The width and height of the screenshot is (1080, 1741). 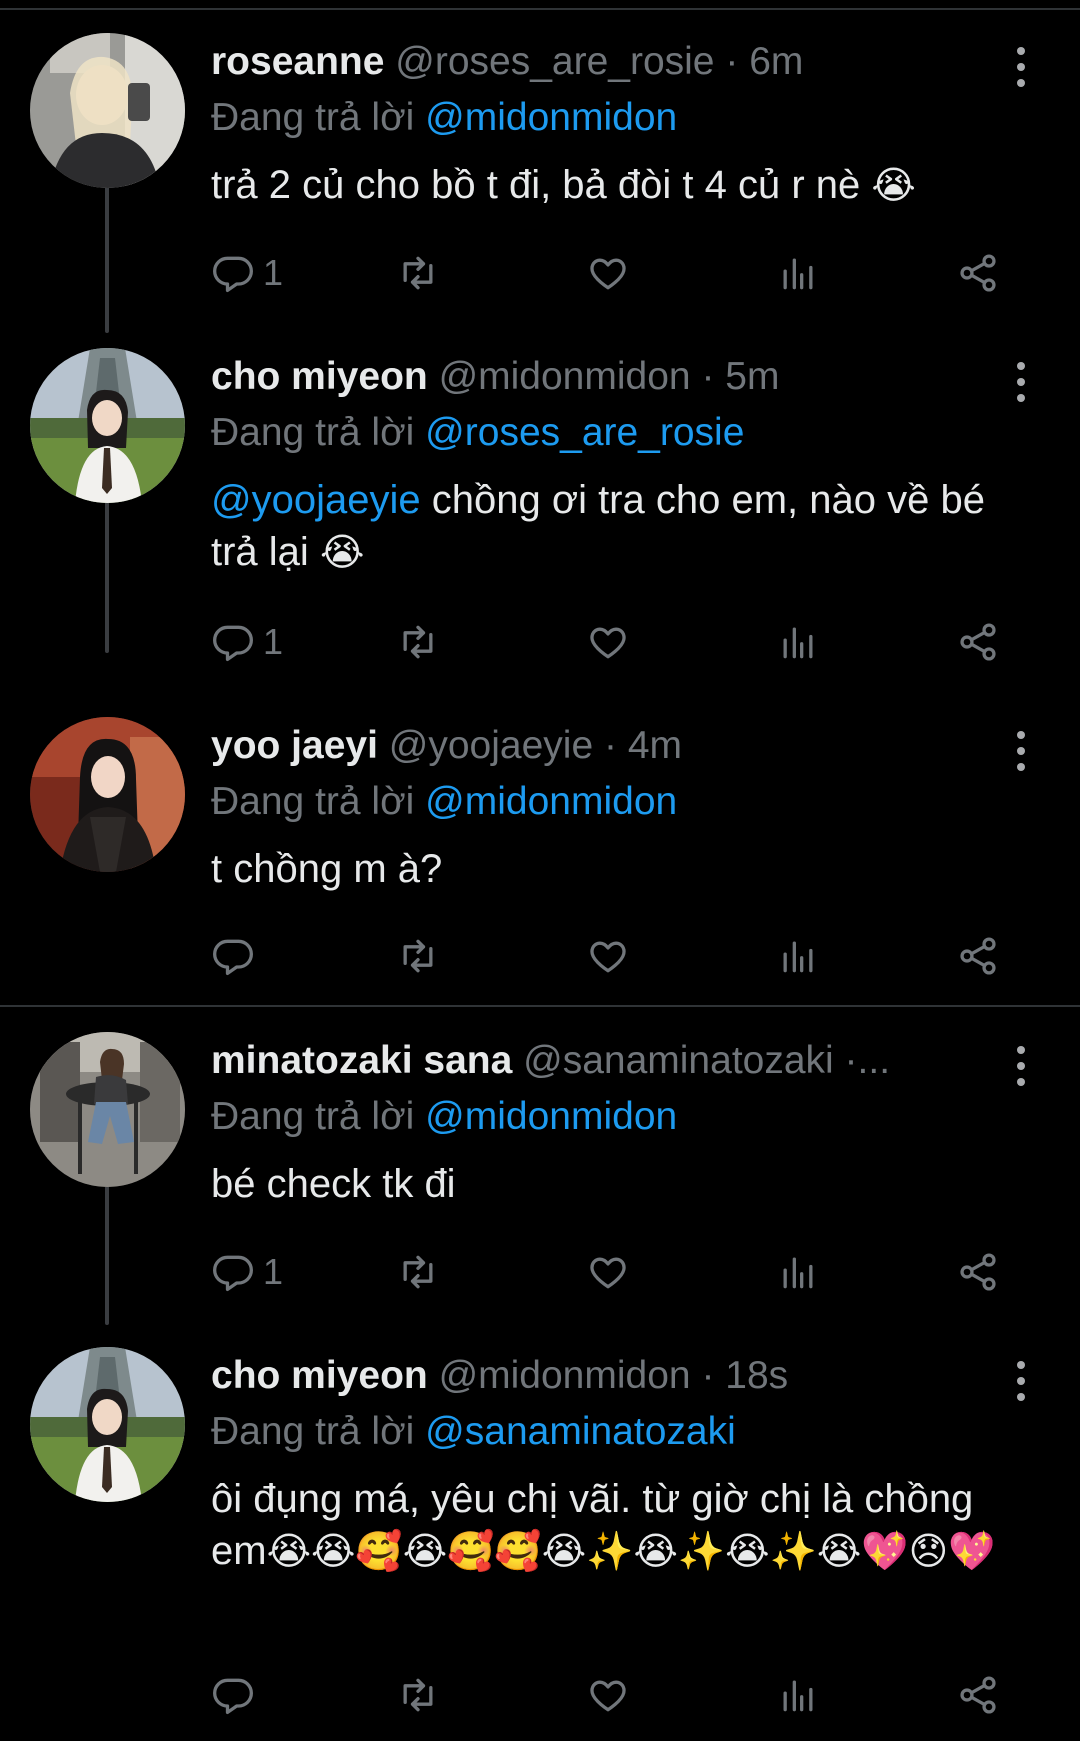 What do you see at coordinates (294, 745) in the screenshot?
I see `display-name: yoo jaeyi` at bounding box center [294, 745].